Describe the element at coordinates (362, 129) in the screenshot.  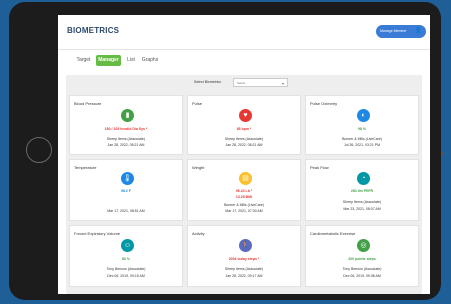
I see `card-value: 98 %` at that location.